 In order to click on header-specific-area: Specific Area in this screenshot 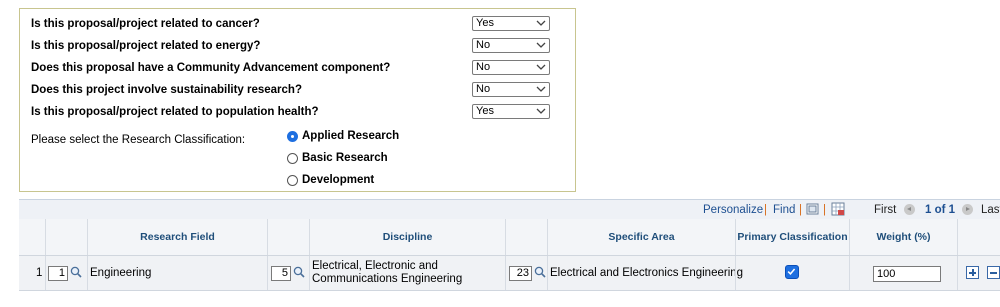, I will do `click(641, 237)`.